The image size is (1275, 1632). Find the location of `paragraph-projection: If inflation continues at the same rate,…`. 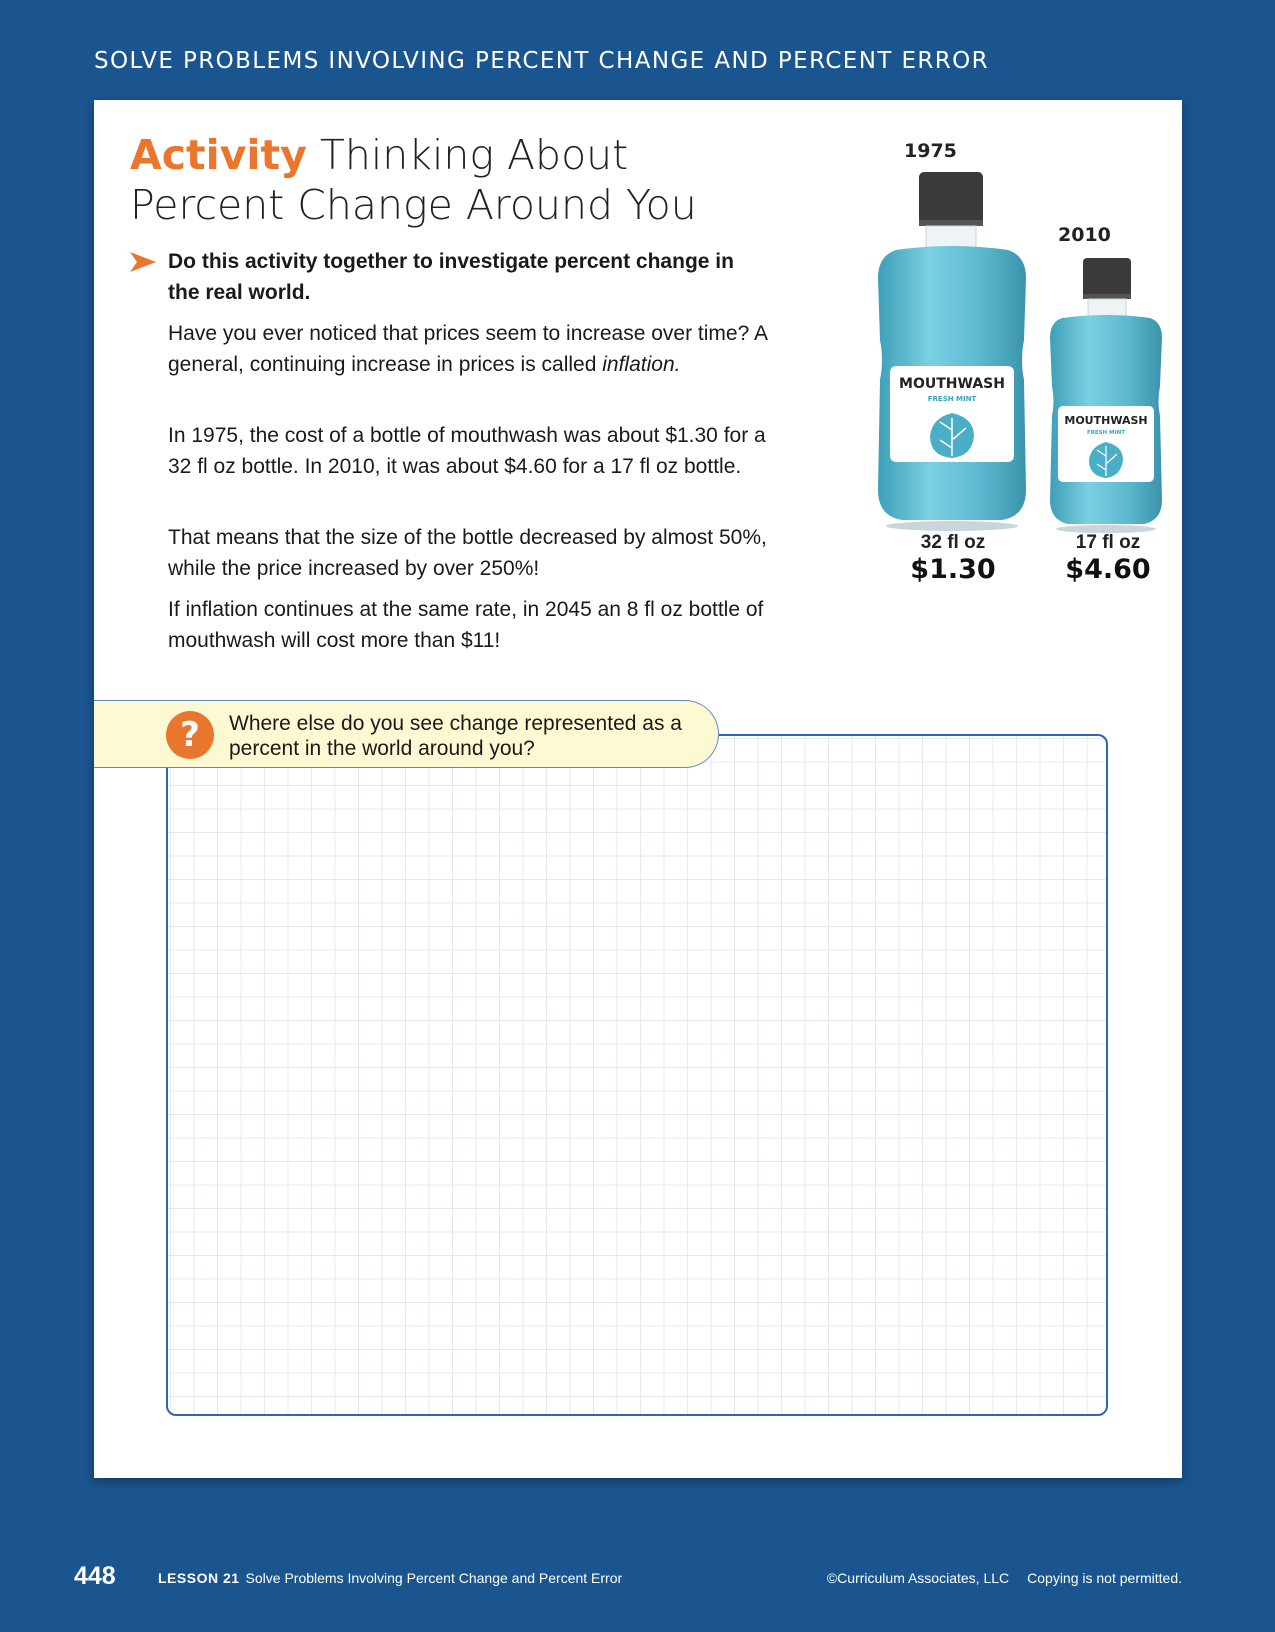

paragraph-projection: If inflation continues at the same rate,… is located at coordinates (466, 625).